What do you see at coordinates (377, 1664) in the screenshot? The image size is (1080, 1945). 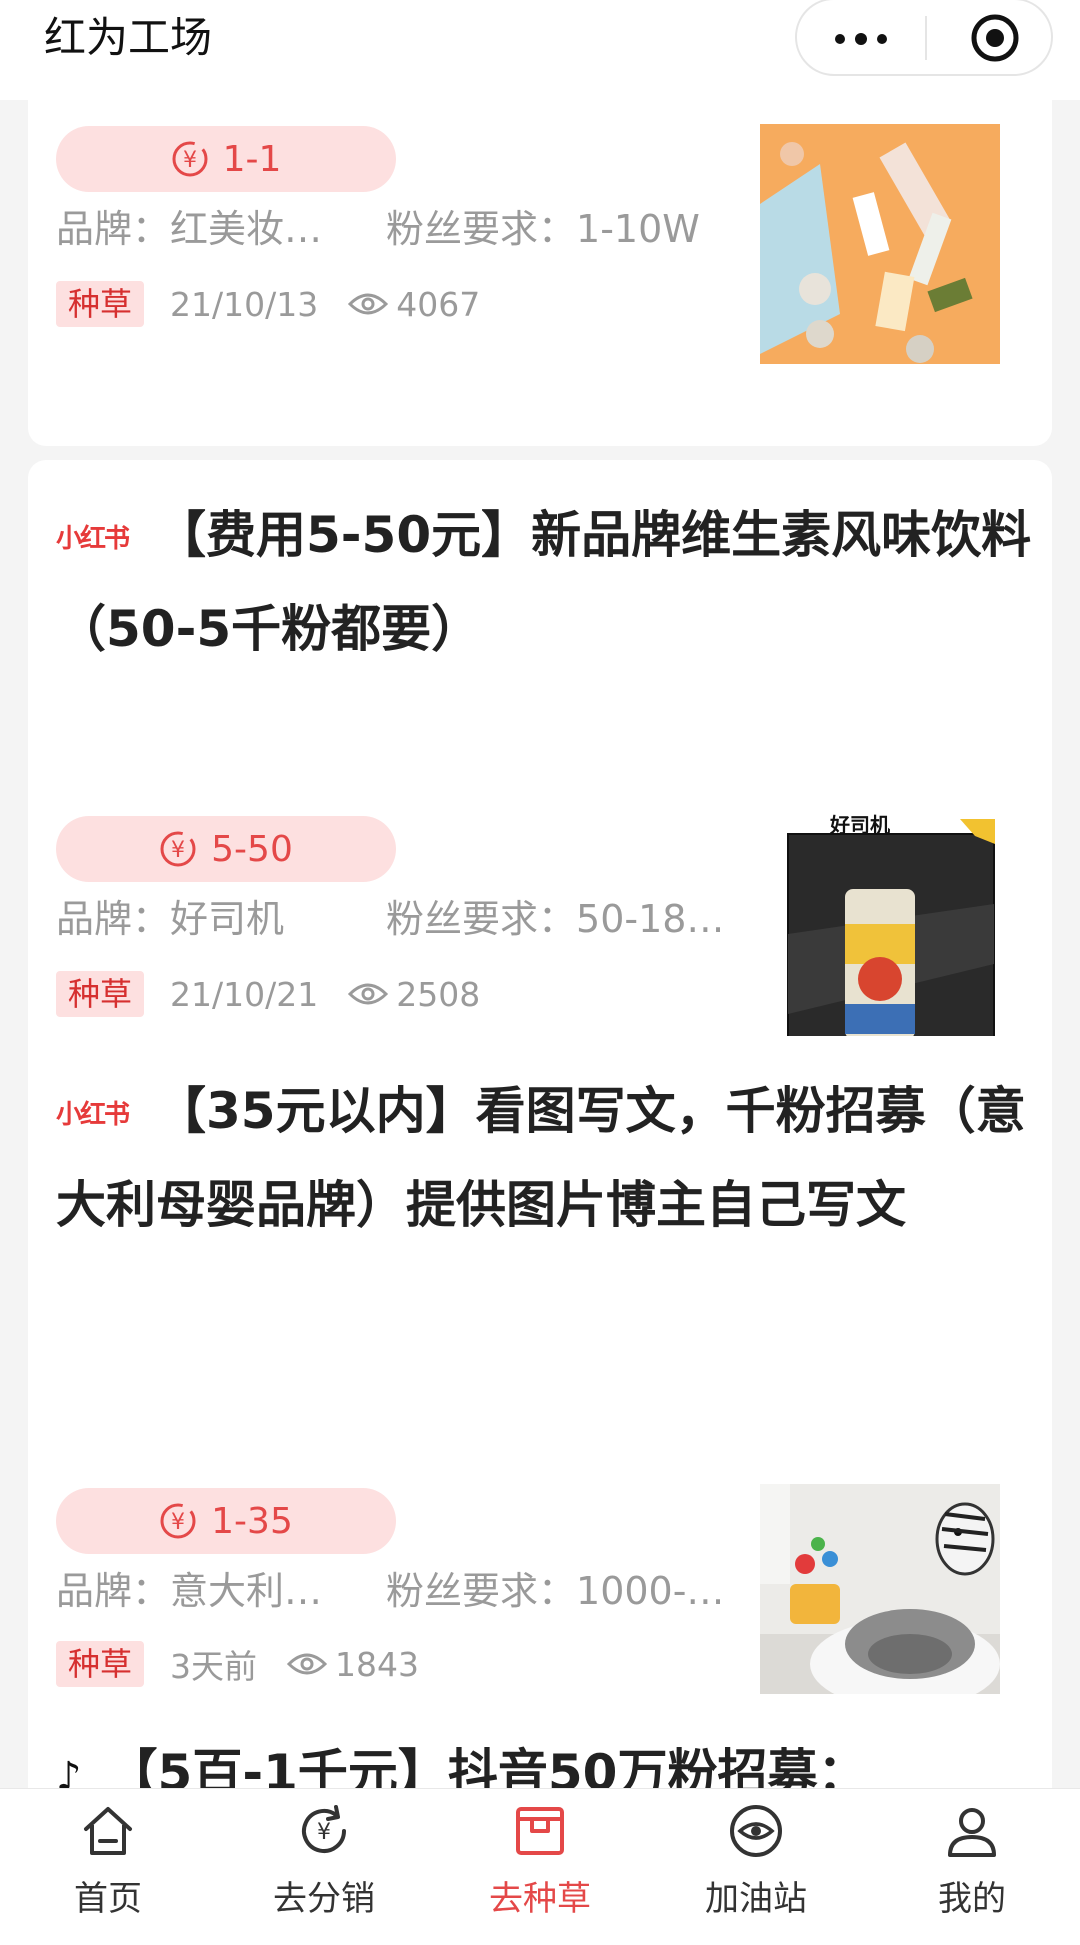 I see `view-count: 1843` at bounding box center [377, 1664].